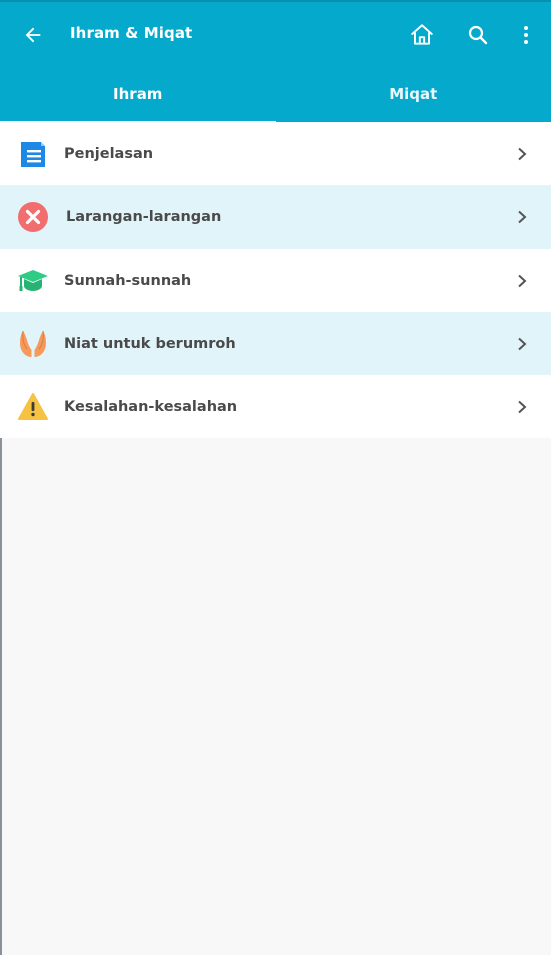 This screenshot has width=551, height=955. I want to click on more-vert-icon, so click(526, 35).